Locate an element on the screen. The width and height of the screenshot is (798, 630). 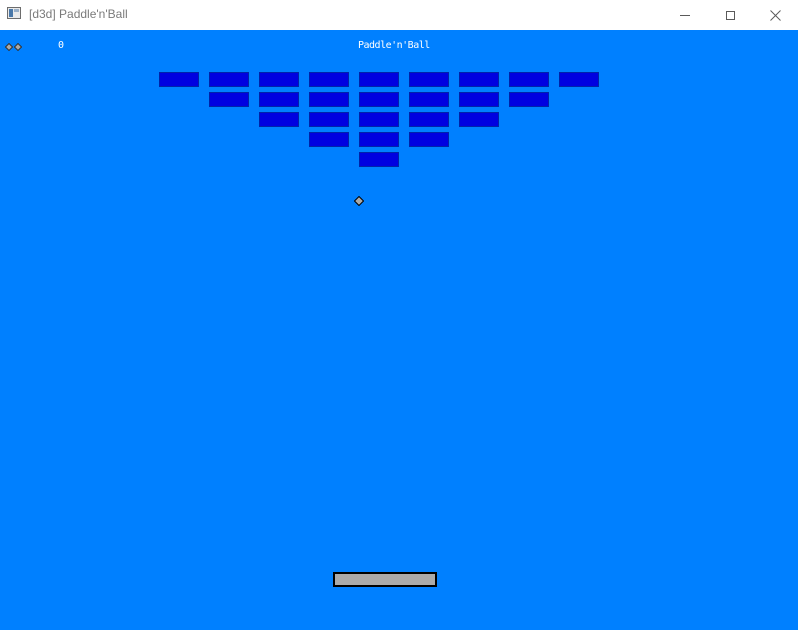
close-icon is located at coordinates (775, 15).